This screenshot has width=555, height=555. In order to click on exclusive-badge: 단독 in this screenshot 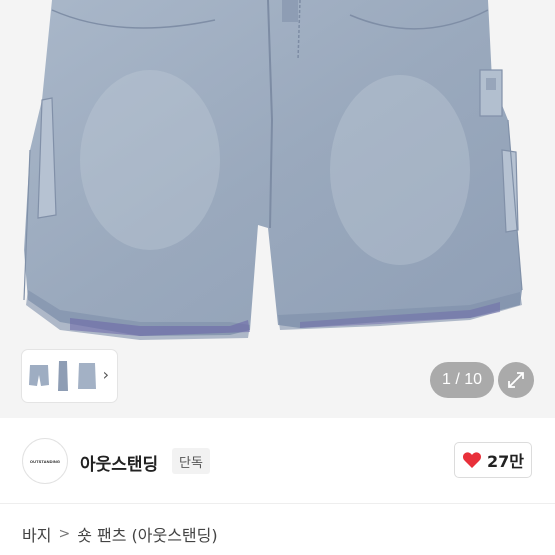, I will do `click(191, 461)`.